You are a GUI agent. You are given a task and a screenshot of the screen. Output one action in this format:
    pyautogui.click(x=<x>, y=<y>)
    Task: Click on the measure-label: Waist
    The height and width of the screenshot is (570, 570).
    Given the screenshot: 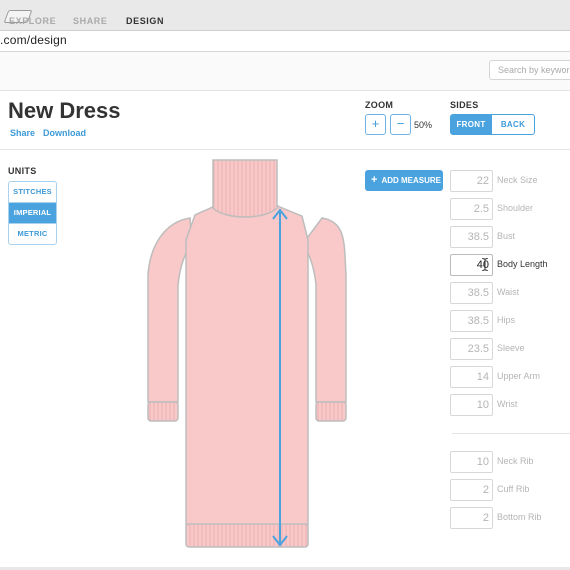 What is the action you would take?
    pyautogui.click(x=508, y=292)
    